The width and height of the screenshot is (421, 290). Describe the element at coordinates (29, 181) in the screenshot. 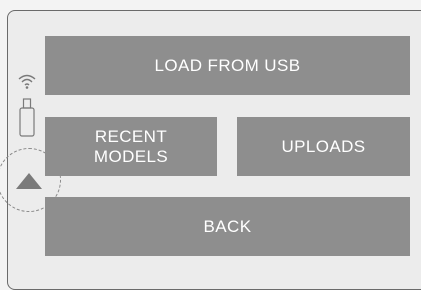

I see `eject-icon` at that location.